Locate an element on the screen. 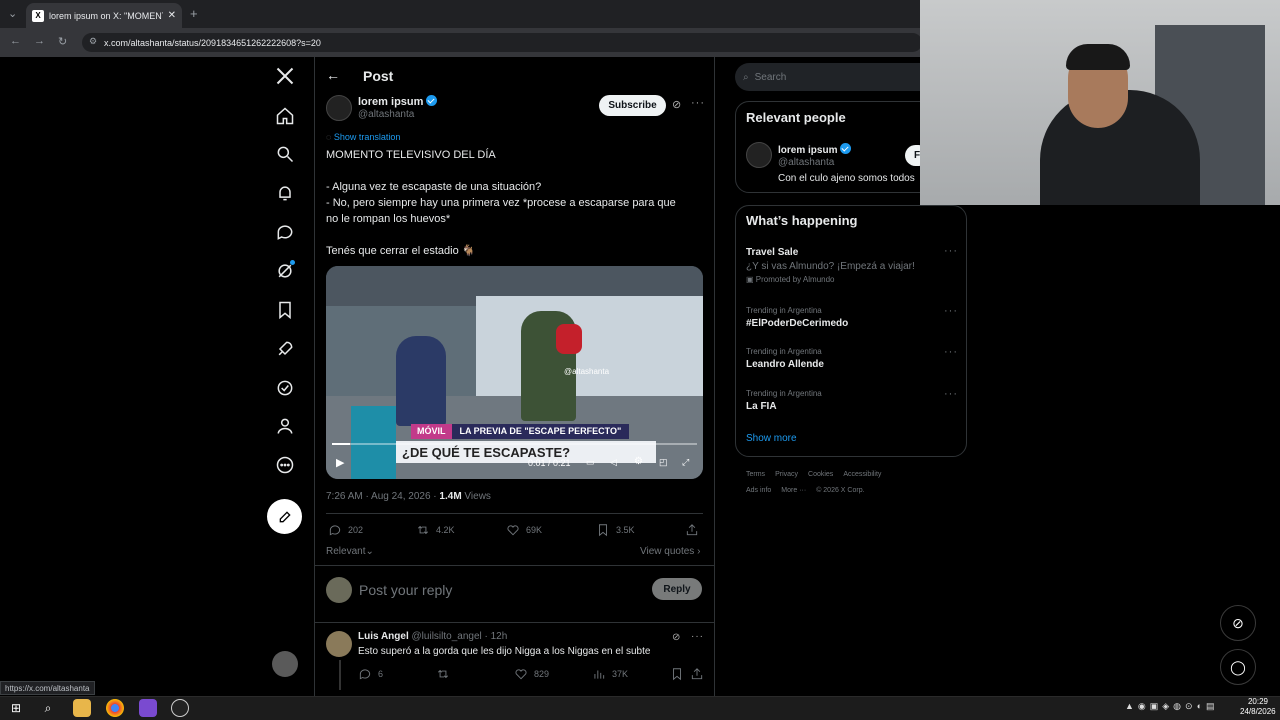 Image resolution: width=1280 pixels, height=720 pixels. author-handle: @altashanta is located at coordinates (386, 114).